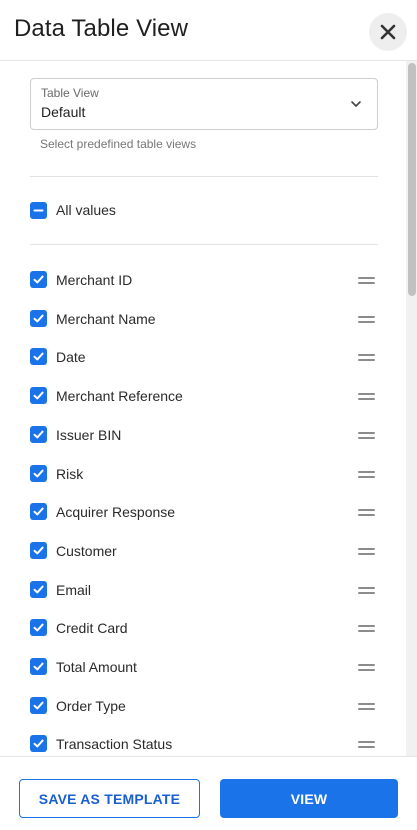  Describe the element at coordinates (204, 436) in the screenshot. I see `column-row: Issuer BIN` at that location.